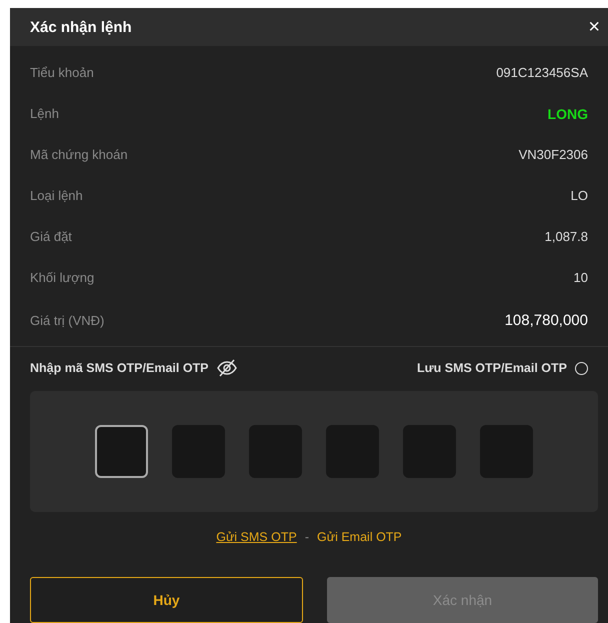 This screenshot has height=623, width=608. I want to click on close-button: ×, so click(594, 27).